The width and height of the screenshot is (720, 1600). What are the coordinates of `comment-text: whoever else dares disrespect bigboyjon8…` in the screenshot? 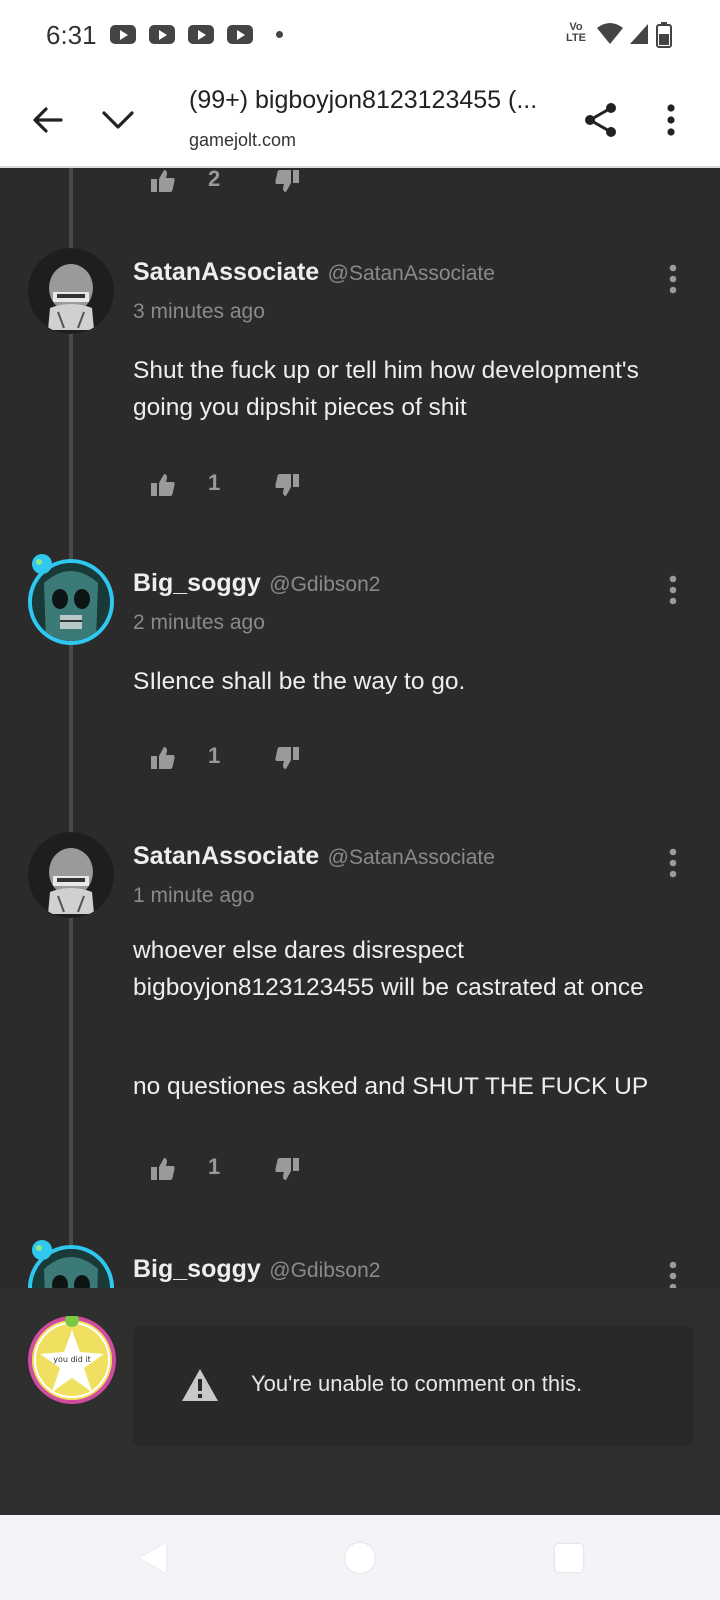 It's located at (388, 969).